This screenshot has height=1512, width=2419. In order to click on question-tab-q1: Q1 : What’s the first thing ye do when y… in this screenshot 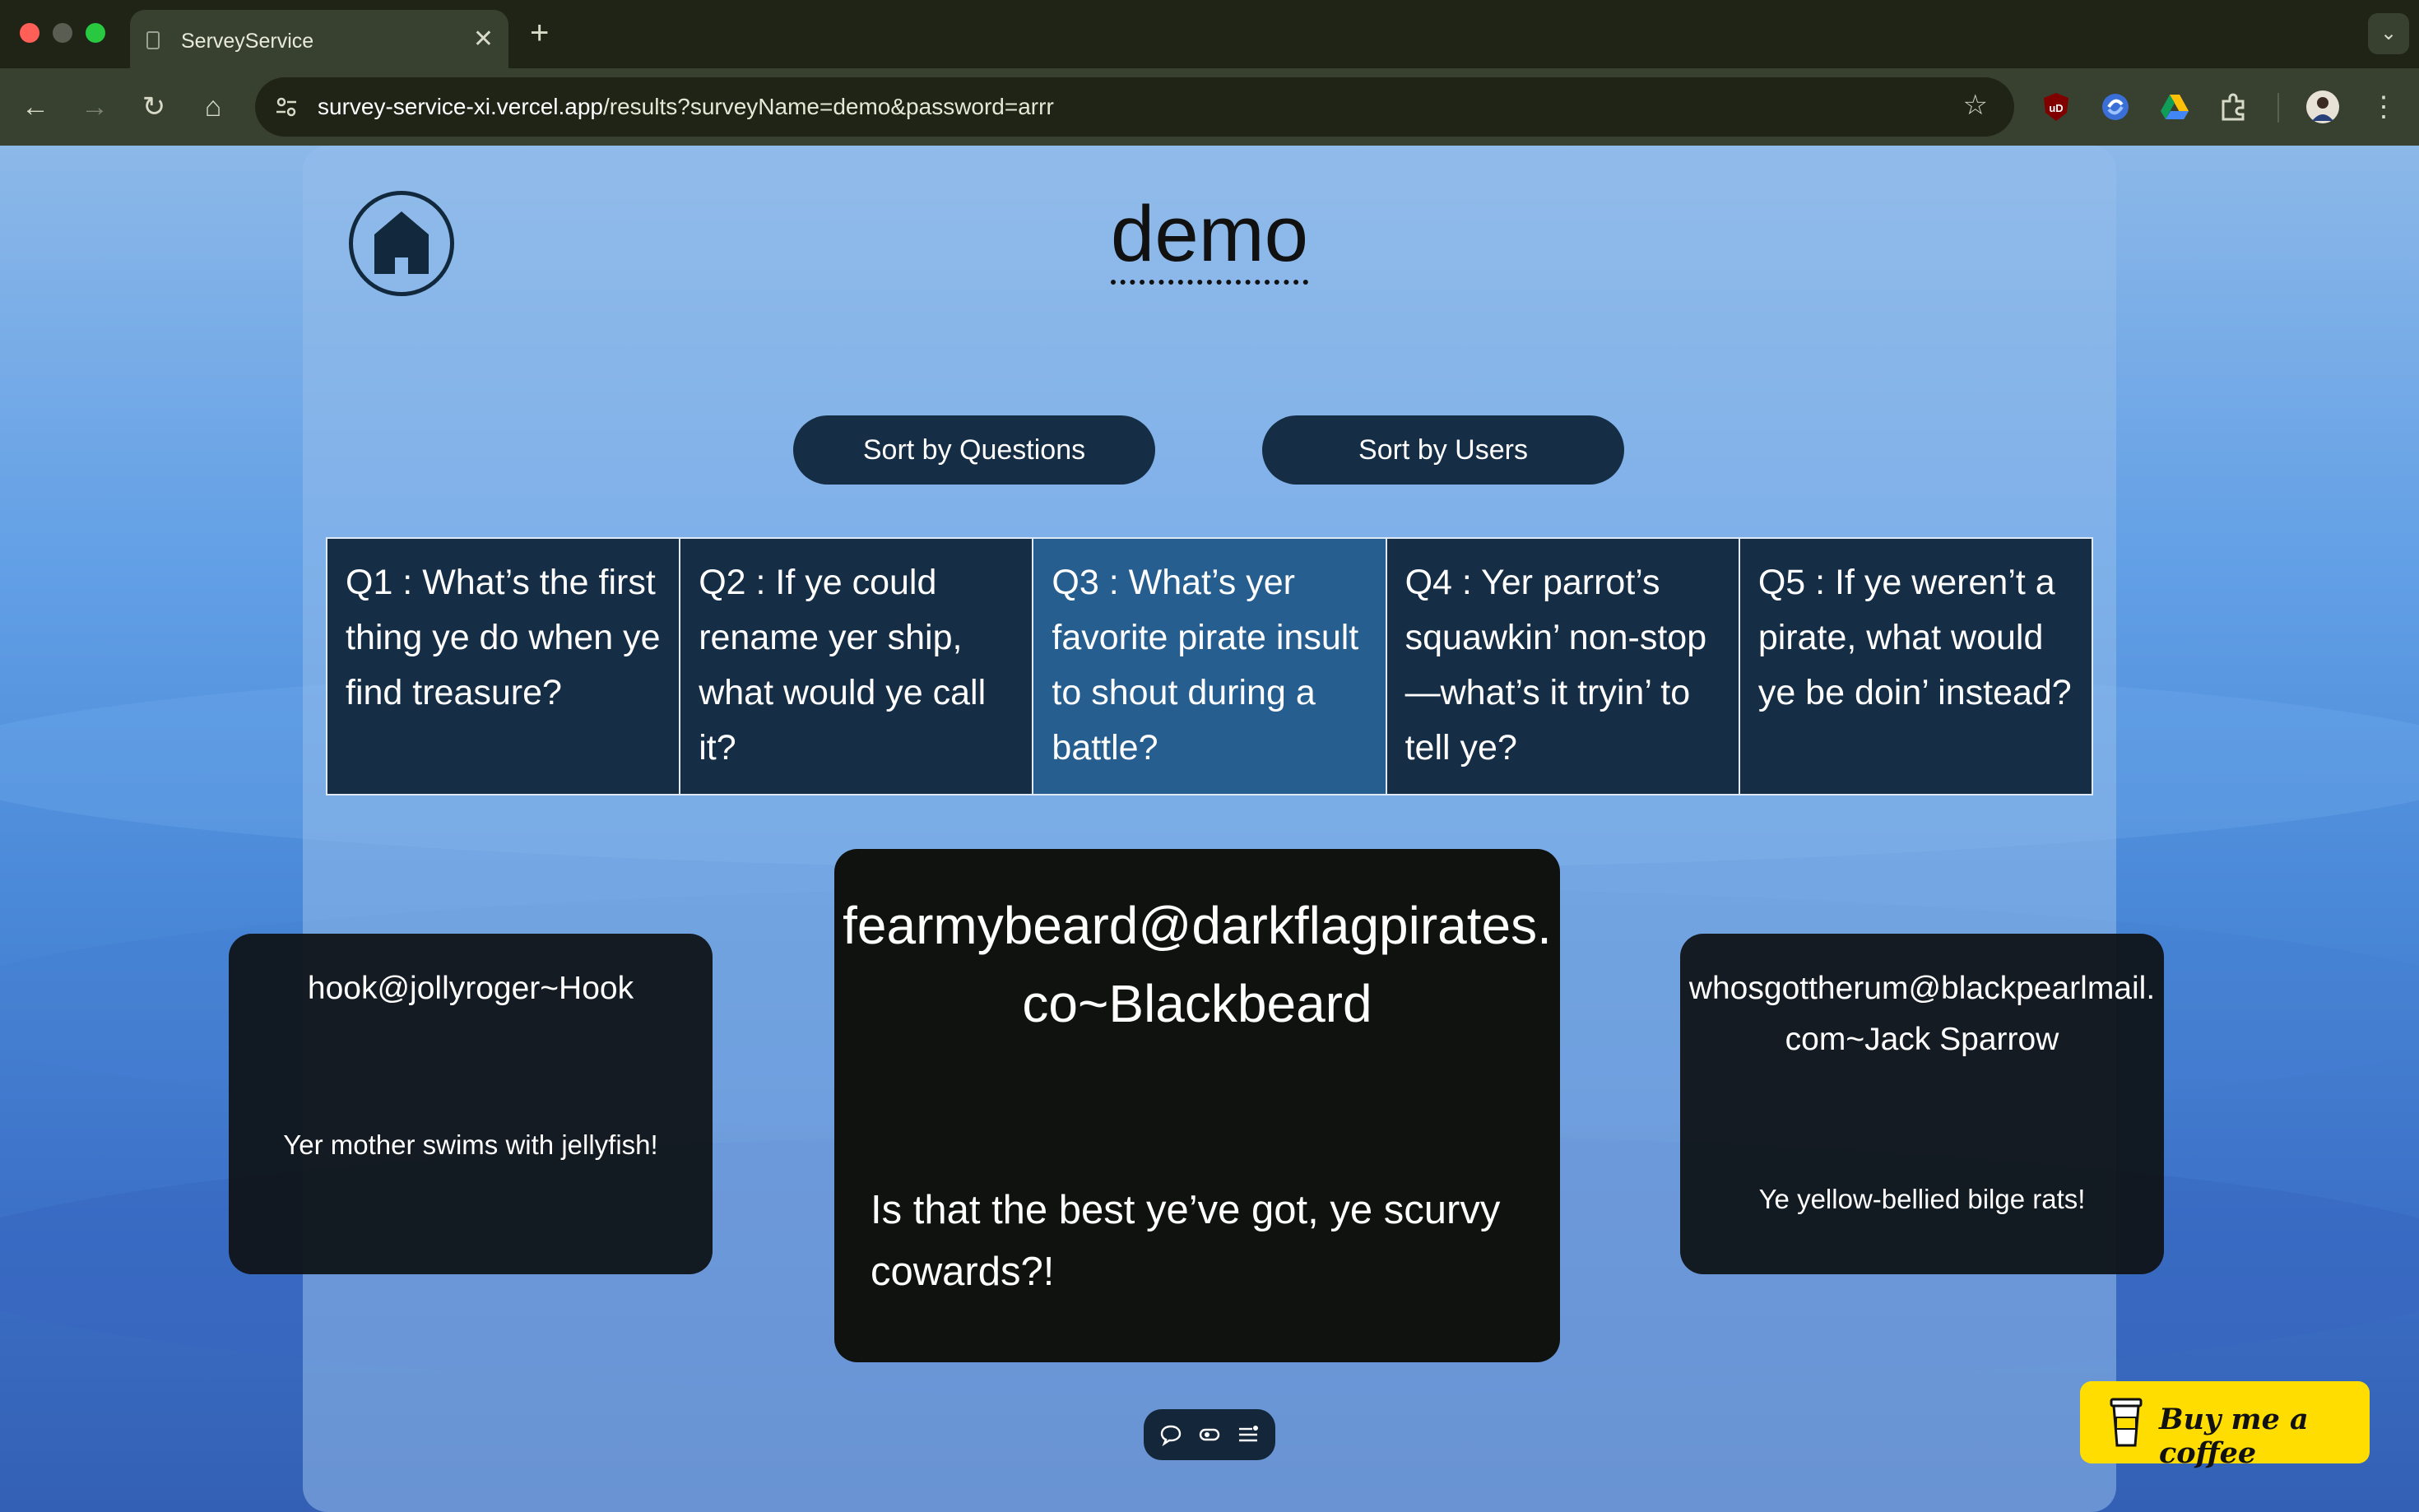, I will do `click(504, 666)`.